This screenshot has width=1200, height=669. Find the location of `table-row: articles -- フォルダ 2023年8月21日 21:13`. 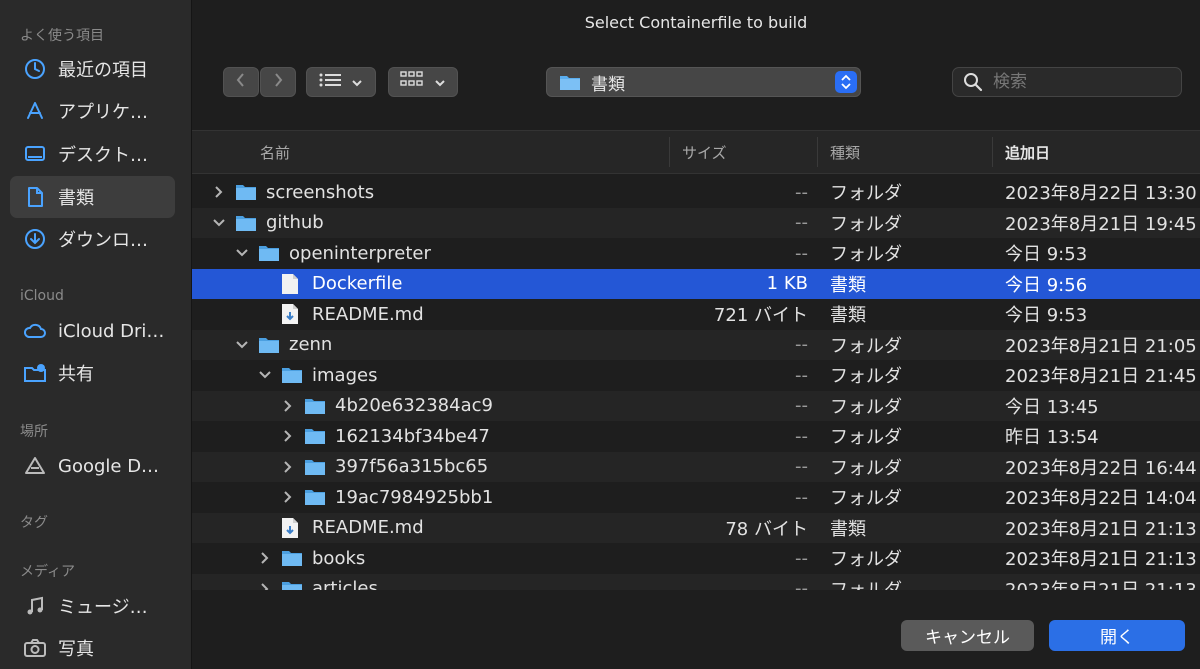

table-row: articles -- フォルダ 2023年8月21日 21:13 is located at coordinates (696, 582).